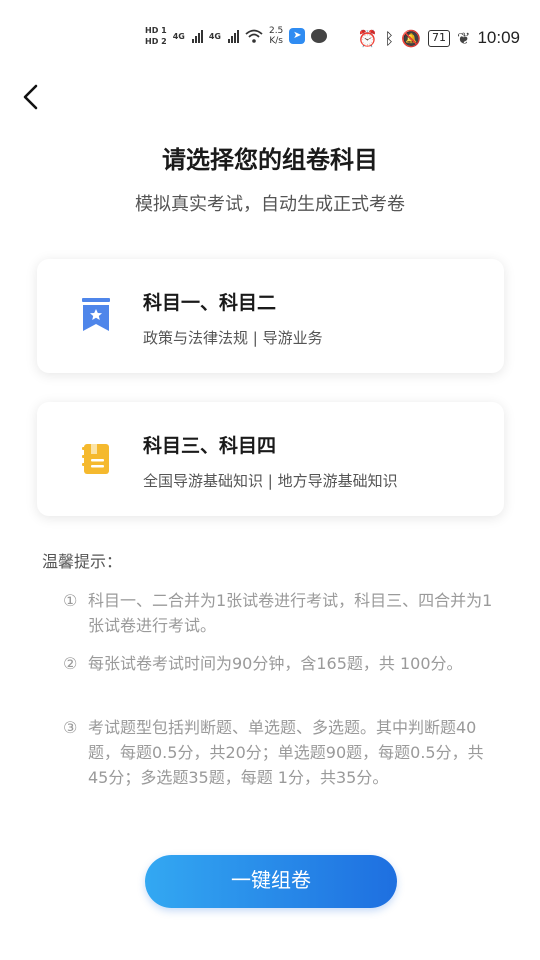 This screenshot has width=540, height=960. What do you see at coordinates (70, 663) in the screenshot?
I see `tip-number: ②` at bounding box center [70, 663].